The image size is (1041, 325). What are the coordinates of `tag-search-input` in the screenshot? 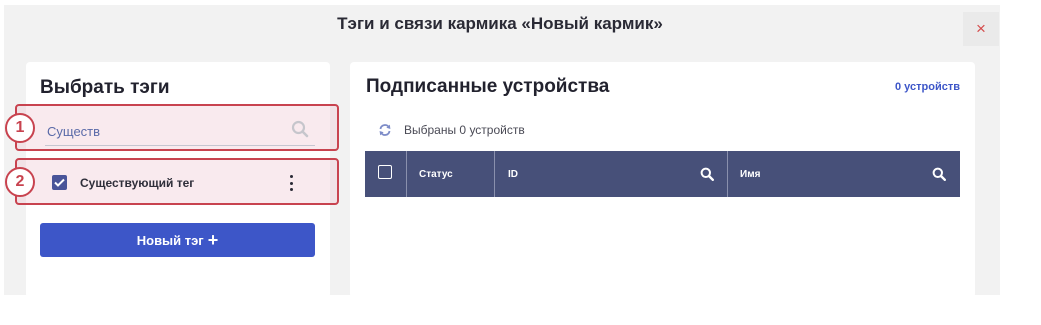 It's located at (180, 132).